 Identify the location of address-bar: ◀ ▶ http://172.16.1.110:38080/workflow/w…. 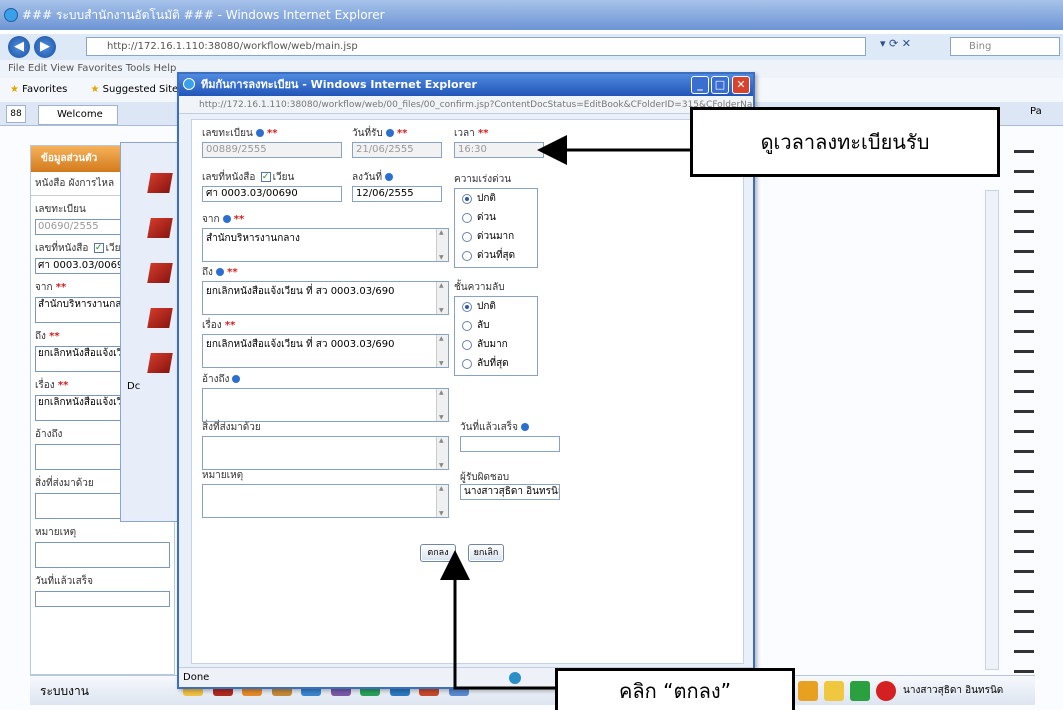
(531, 47).